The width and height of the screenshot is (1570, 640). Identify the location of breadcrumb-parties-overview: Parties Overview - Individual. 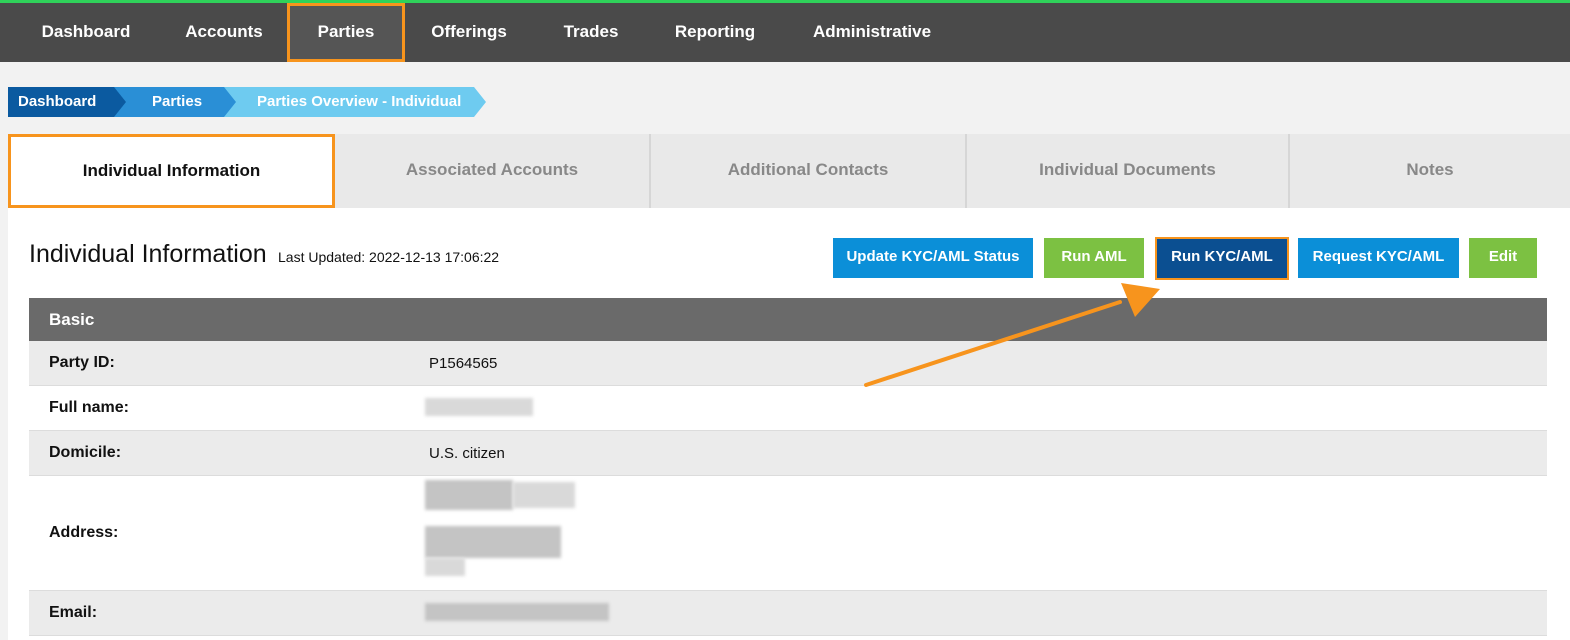
(354, 102).